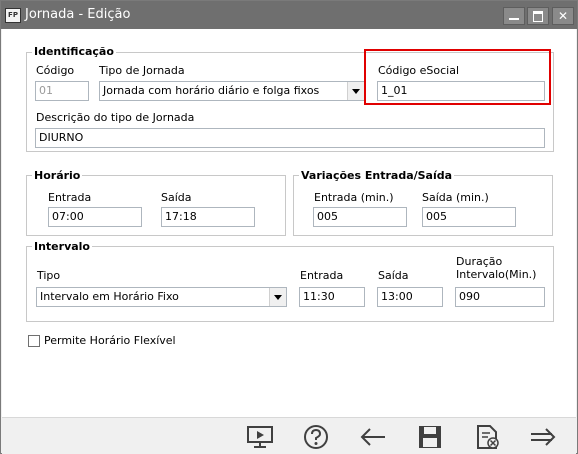 Image resolution: width=578 pixels, height=454 pixels. I want to click on variacao-saida-field: 005, so click(469, 217).